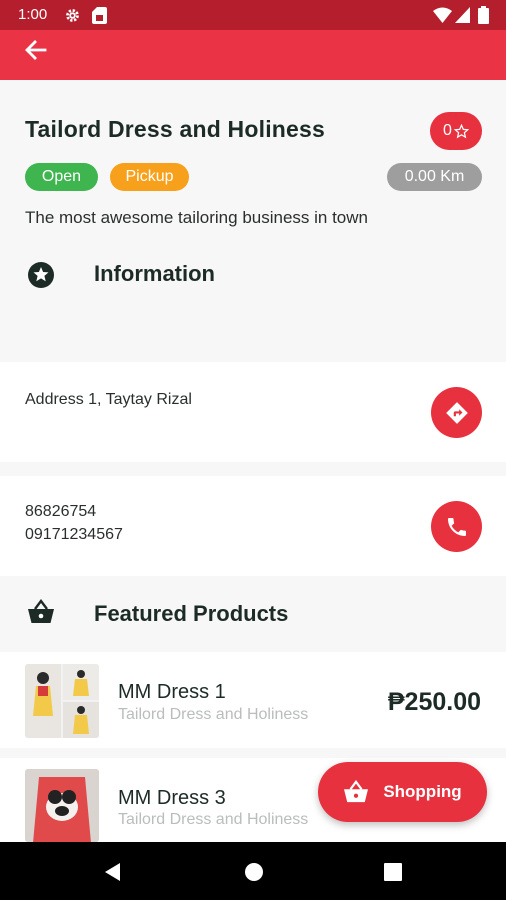 The image size is (506, 900). Describe the element at coordinates (172, 798) in the screenshot. I see `product-name: MM Dress 3` at that location.